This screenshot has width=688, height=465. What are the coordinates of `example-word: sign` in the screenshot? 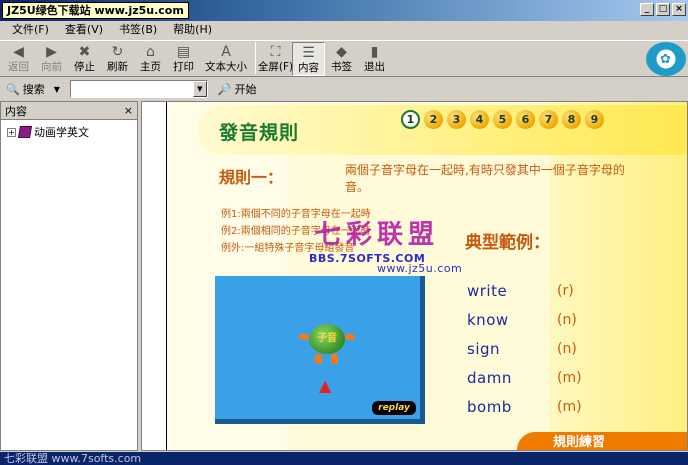 It's located at (484, 348).